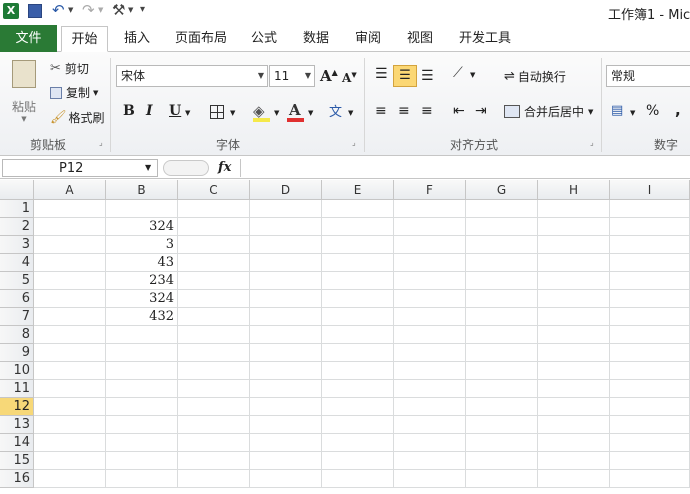 This screenshot has width=690, height=494. What do you see at coordinates (335, 110) in the screenshot?
I see `phonetic-icon: 文` at bounding box center [335, 110].